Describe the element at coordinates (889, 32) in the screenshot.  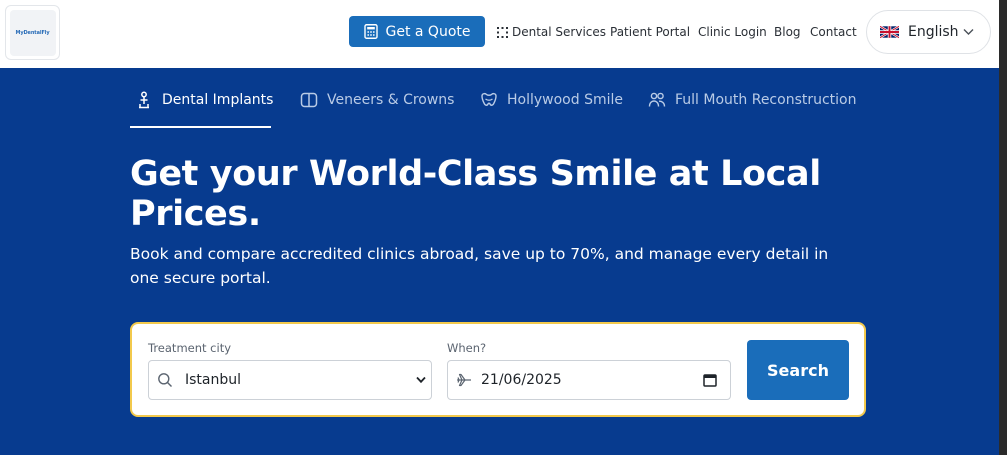
I see `uk-flag-icon` at that location.